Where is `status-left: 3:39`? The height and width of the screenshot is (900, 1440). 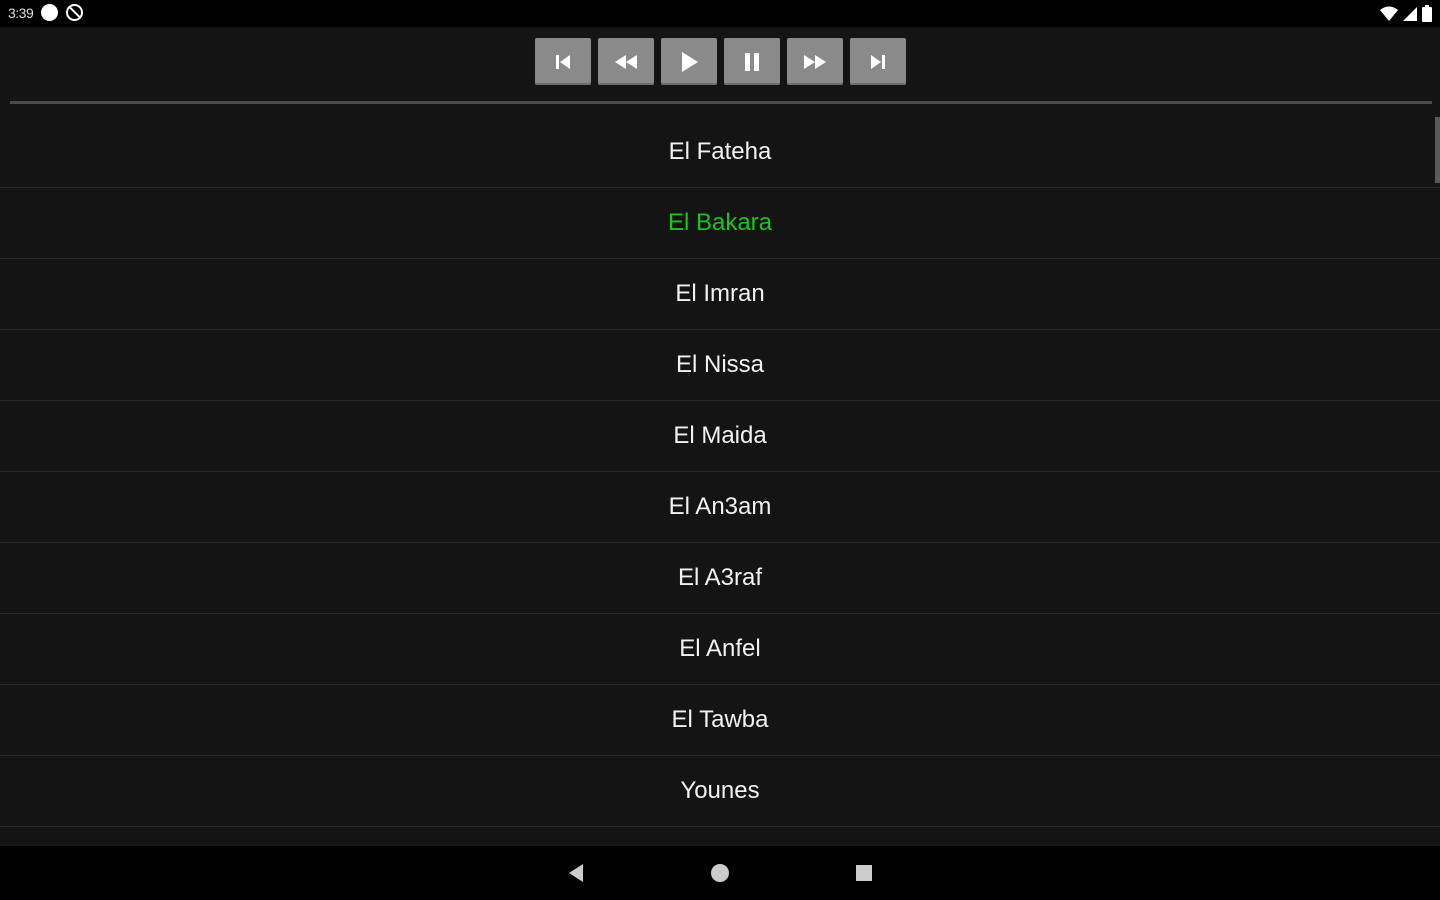
status-left: 3:39 is located at coordinates (46, 12).